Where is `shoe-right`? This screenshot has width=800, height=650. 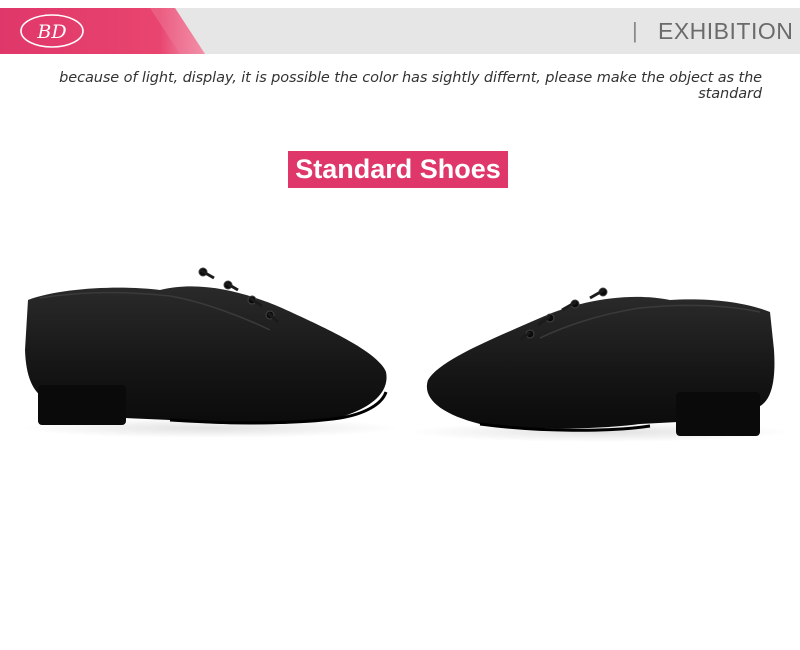 shoe-right is located at coordinates (600, 364).